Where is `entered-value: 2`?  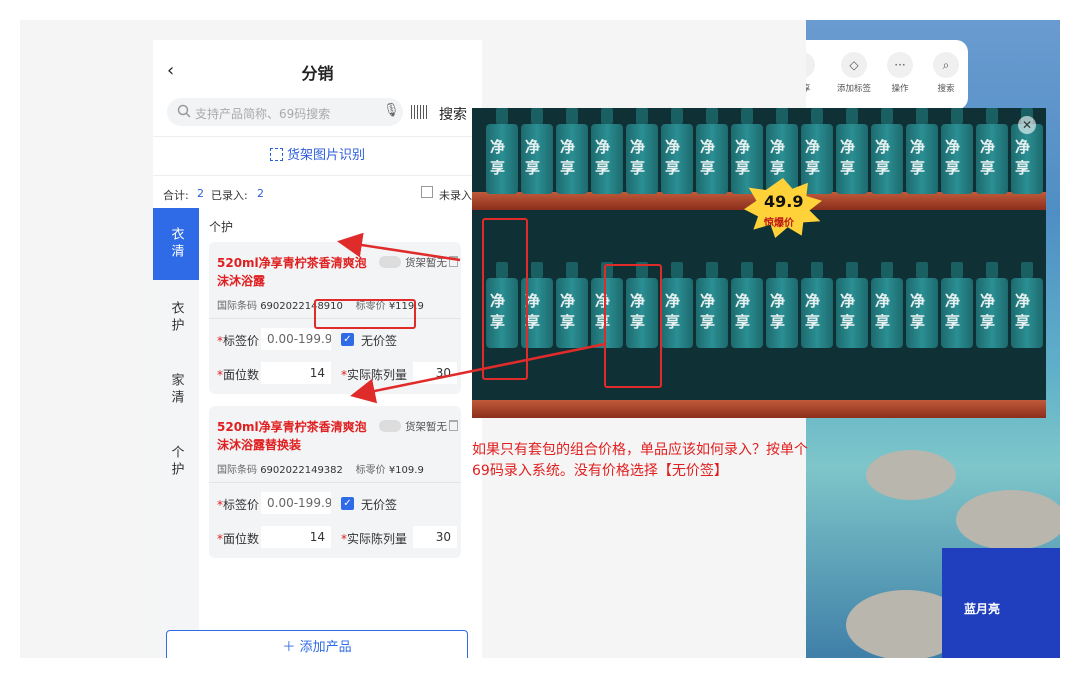
entered-value: 2 is located at coordinates (260, 193).